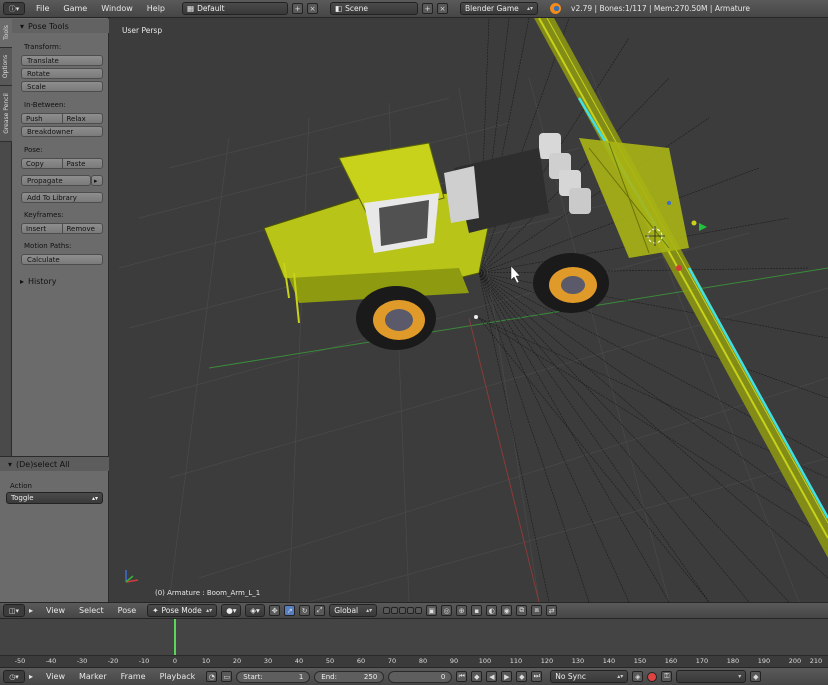 Image resolution: width=828 pixels, height=685 pixels. What do you see at coordinates (462, 676) in the screenshot?
I see `jump-start-icon: ⏮` at bounding box center [462, 676].